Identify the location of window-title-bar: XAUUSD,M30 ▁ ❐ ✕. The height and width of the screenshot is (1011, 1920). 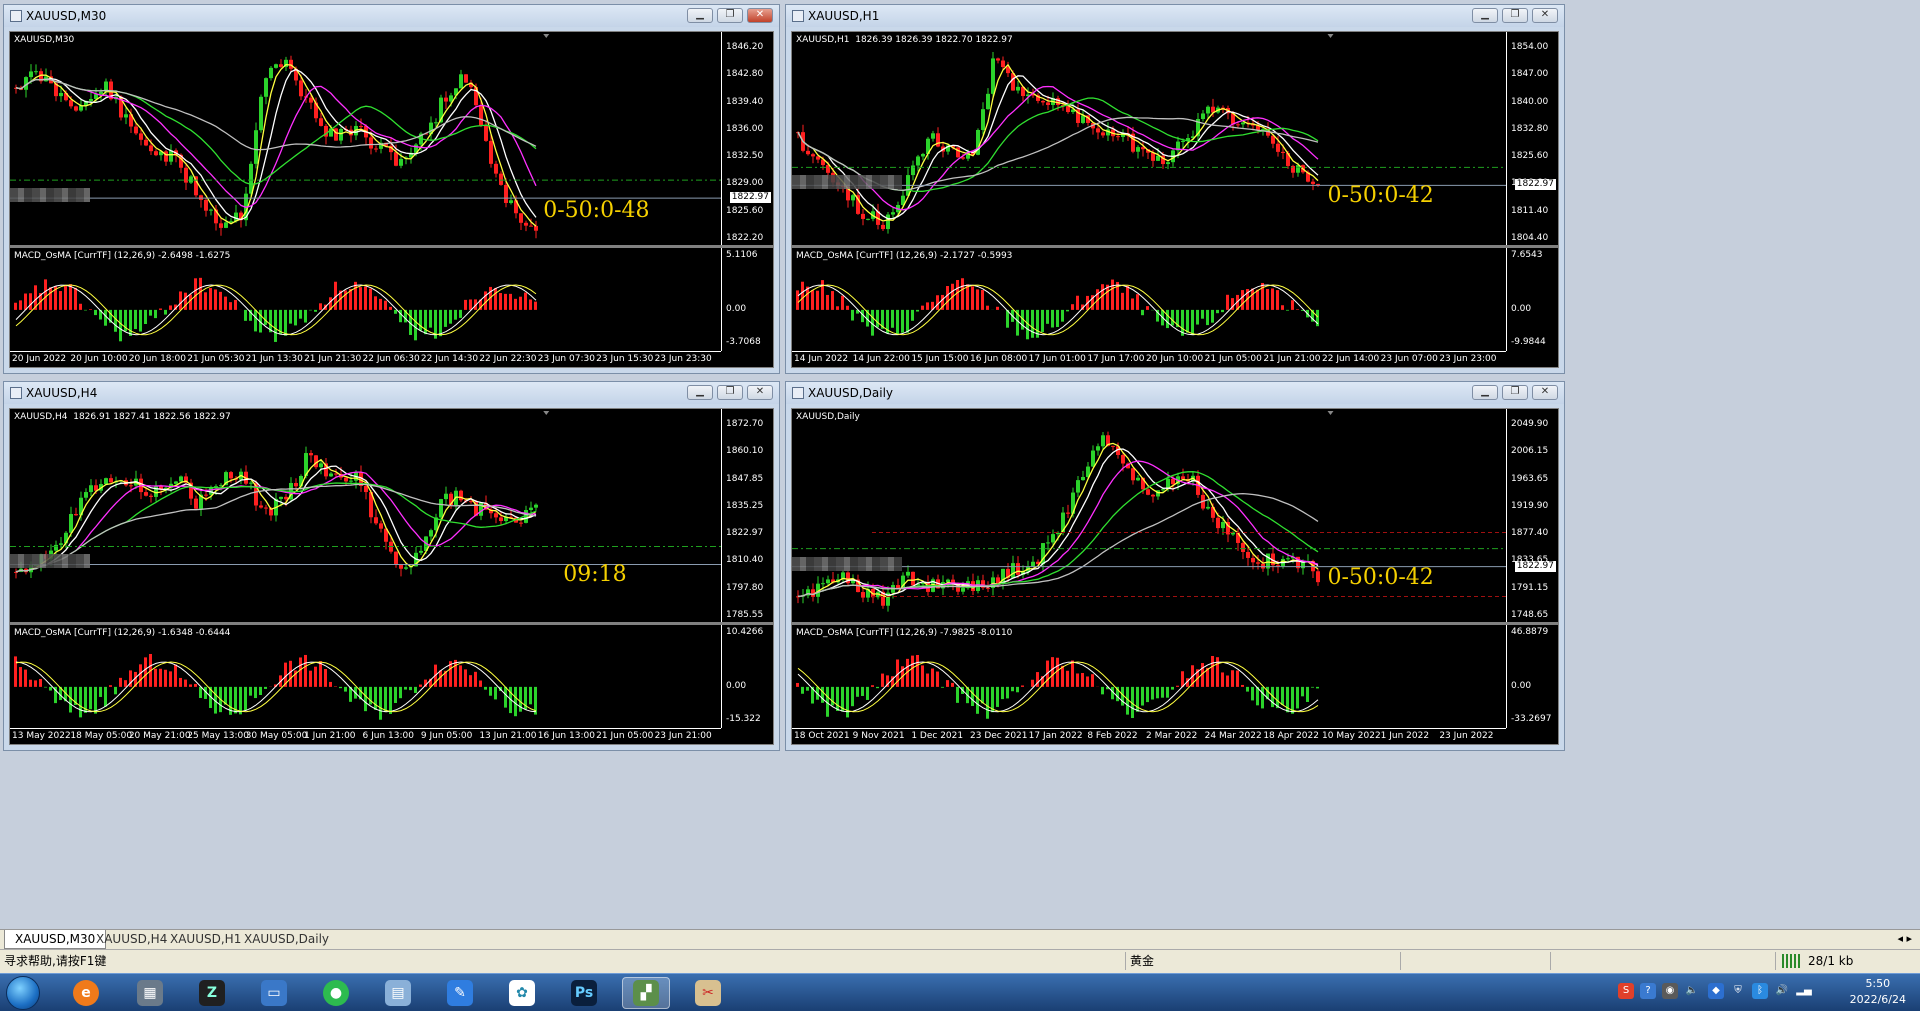
(391, 16).